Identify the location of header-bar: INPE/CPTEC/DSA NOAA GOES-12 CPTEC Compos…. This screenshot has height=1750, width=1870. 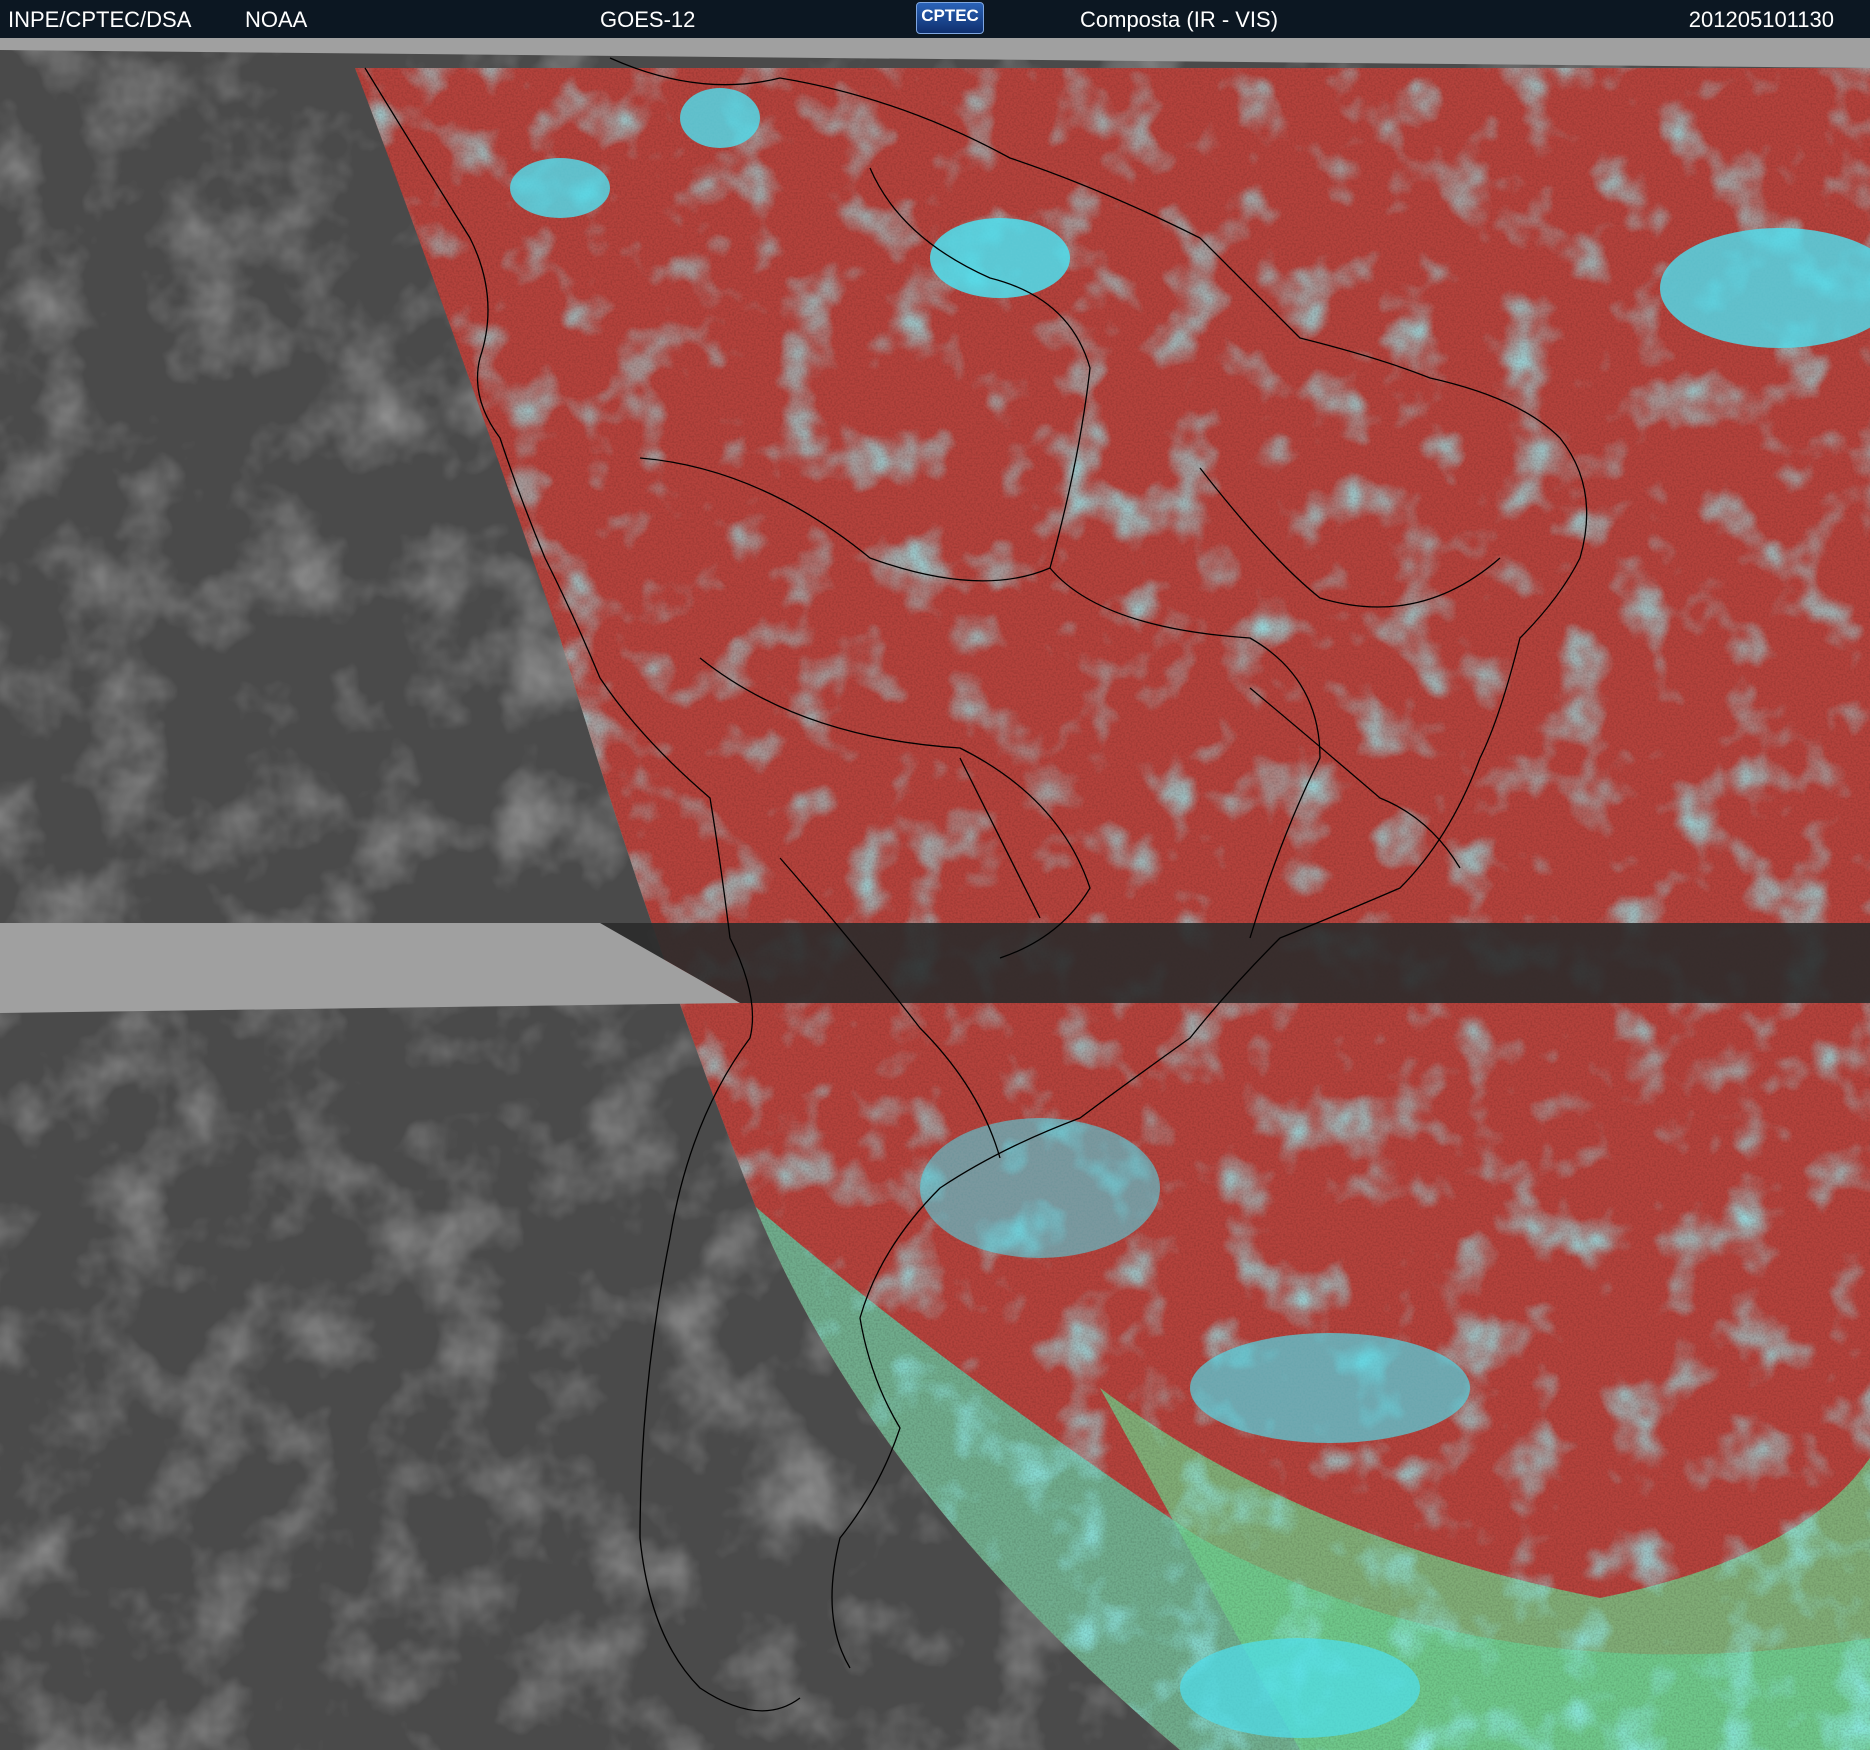
(935, 19).